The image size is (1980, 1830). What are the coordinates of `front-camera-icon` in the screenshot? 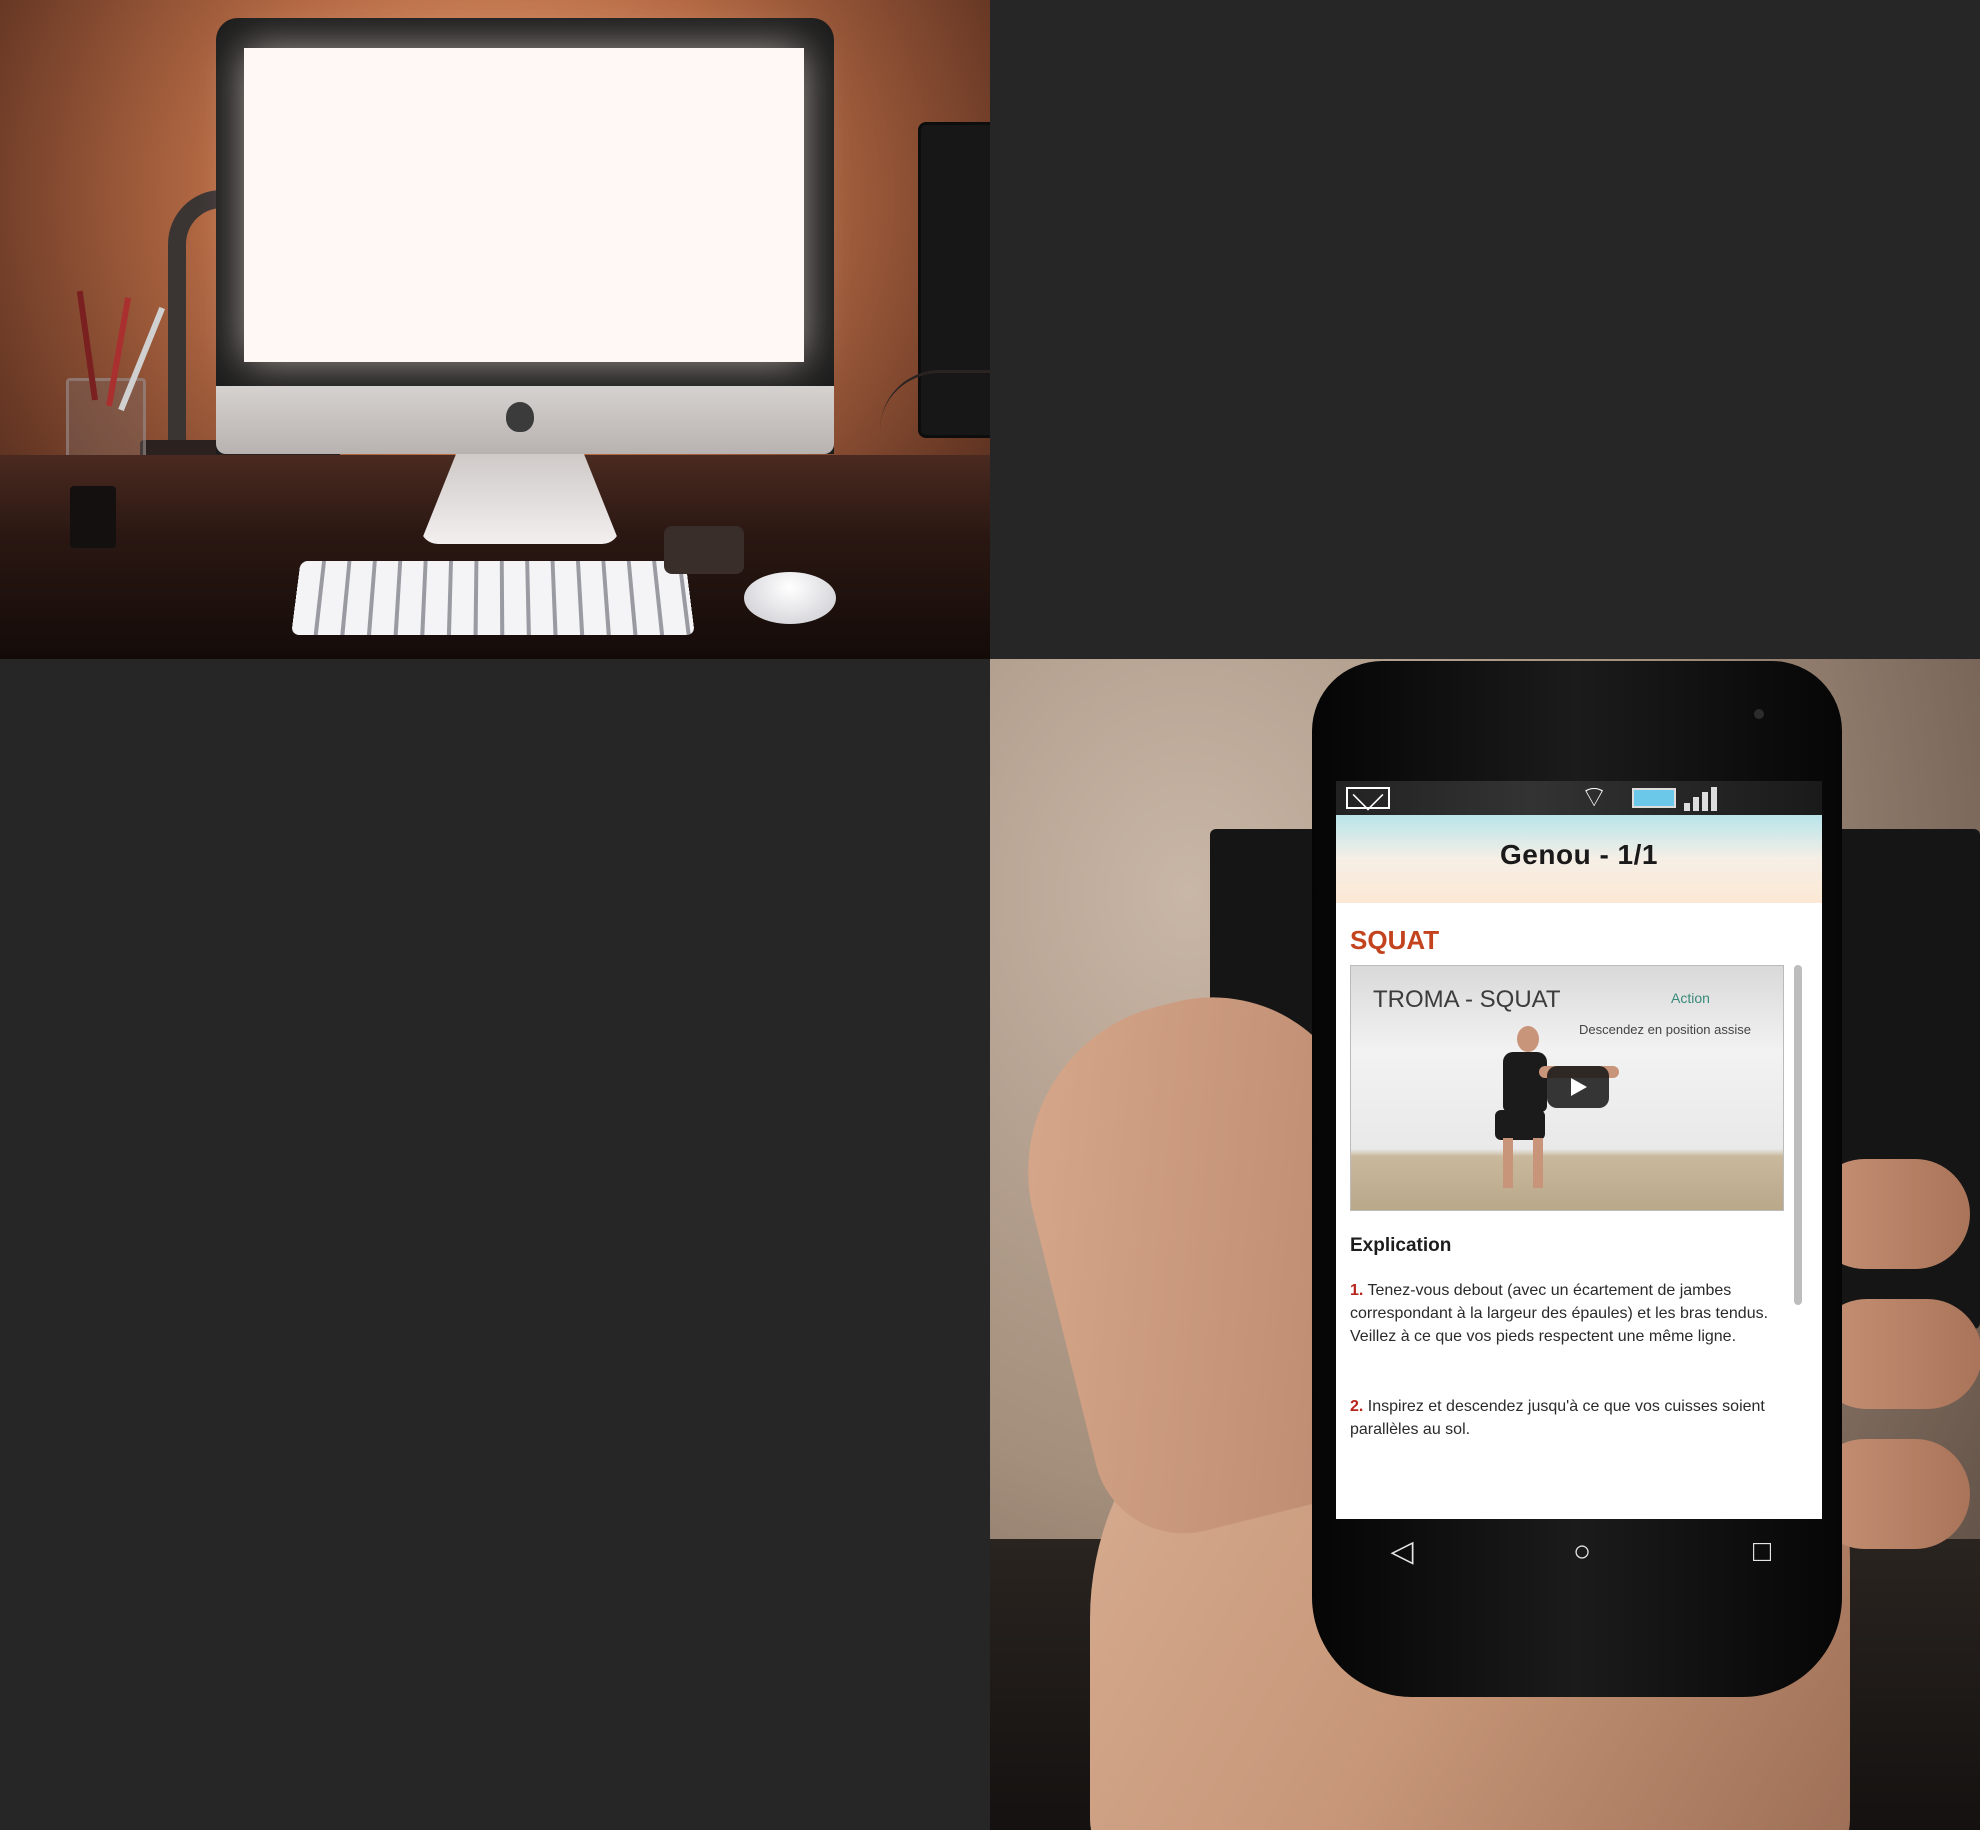 It's located at (1759, 714).